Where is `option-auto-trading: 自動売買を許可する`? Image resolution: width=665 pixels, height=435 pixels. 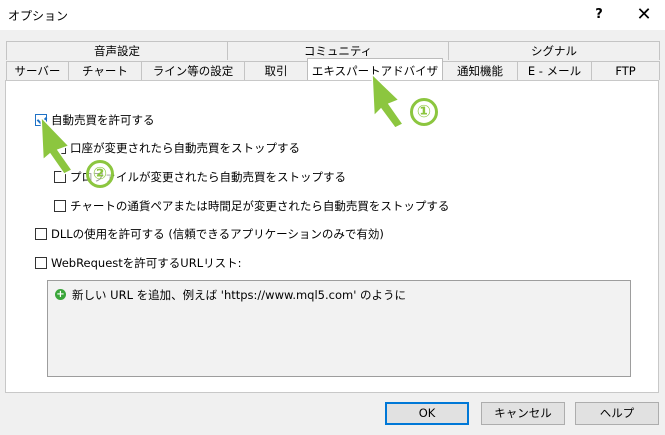 option-auto-trading: 自動売買を許可する is located at coordinates (95, 120).